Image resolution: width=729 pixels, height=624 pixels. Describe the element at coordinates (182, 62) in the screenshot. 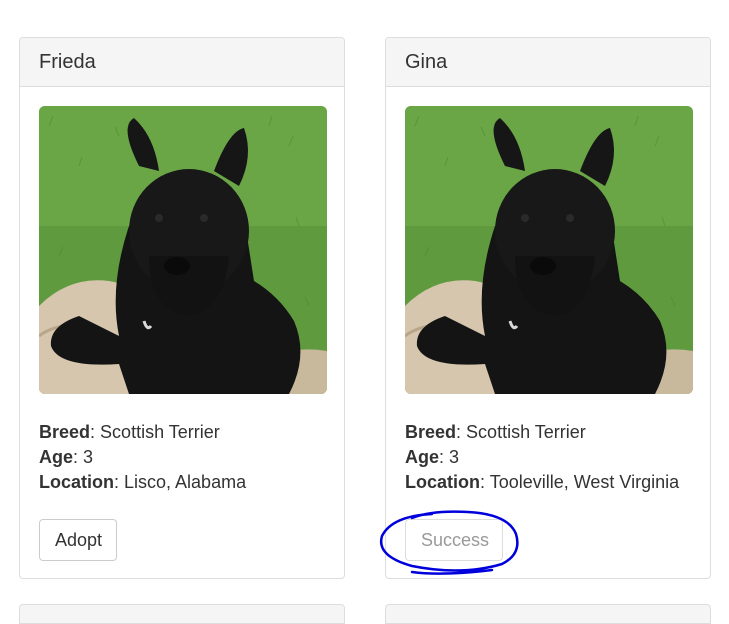

I see `pet-name: Frieda` at that location.